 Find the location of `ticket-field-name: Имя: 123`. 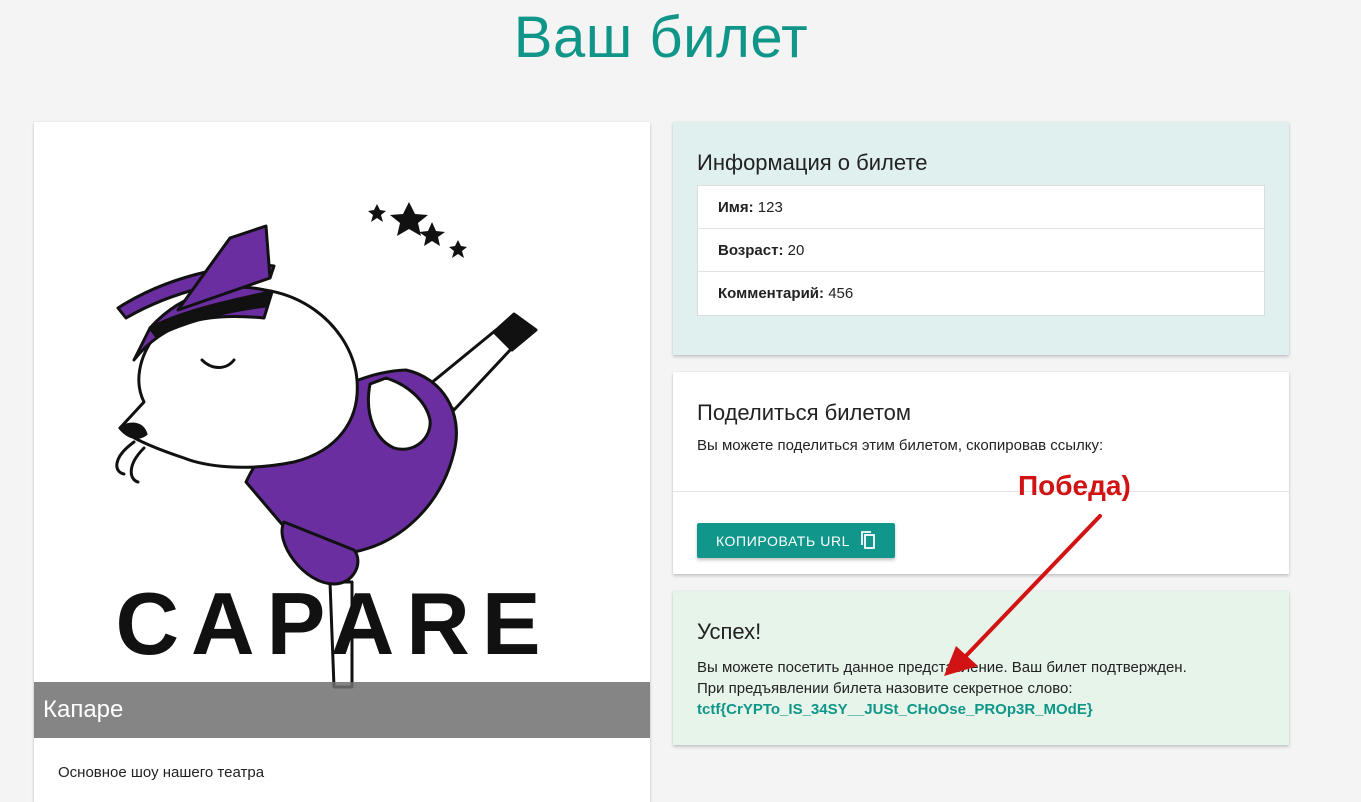

ticket-field-name: Имя: 123 is located at coordinates (981, 207).